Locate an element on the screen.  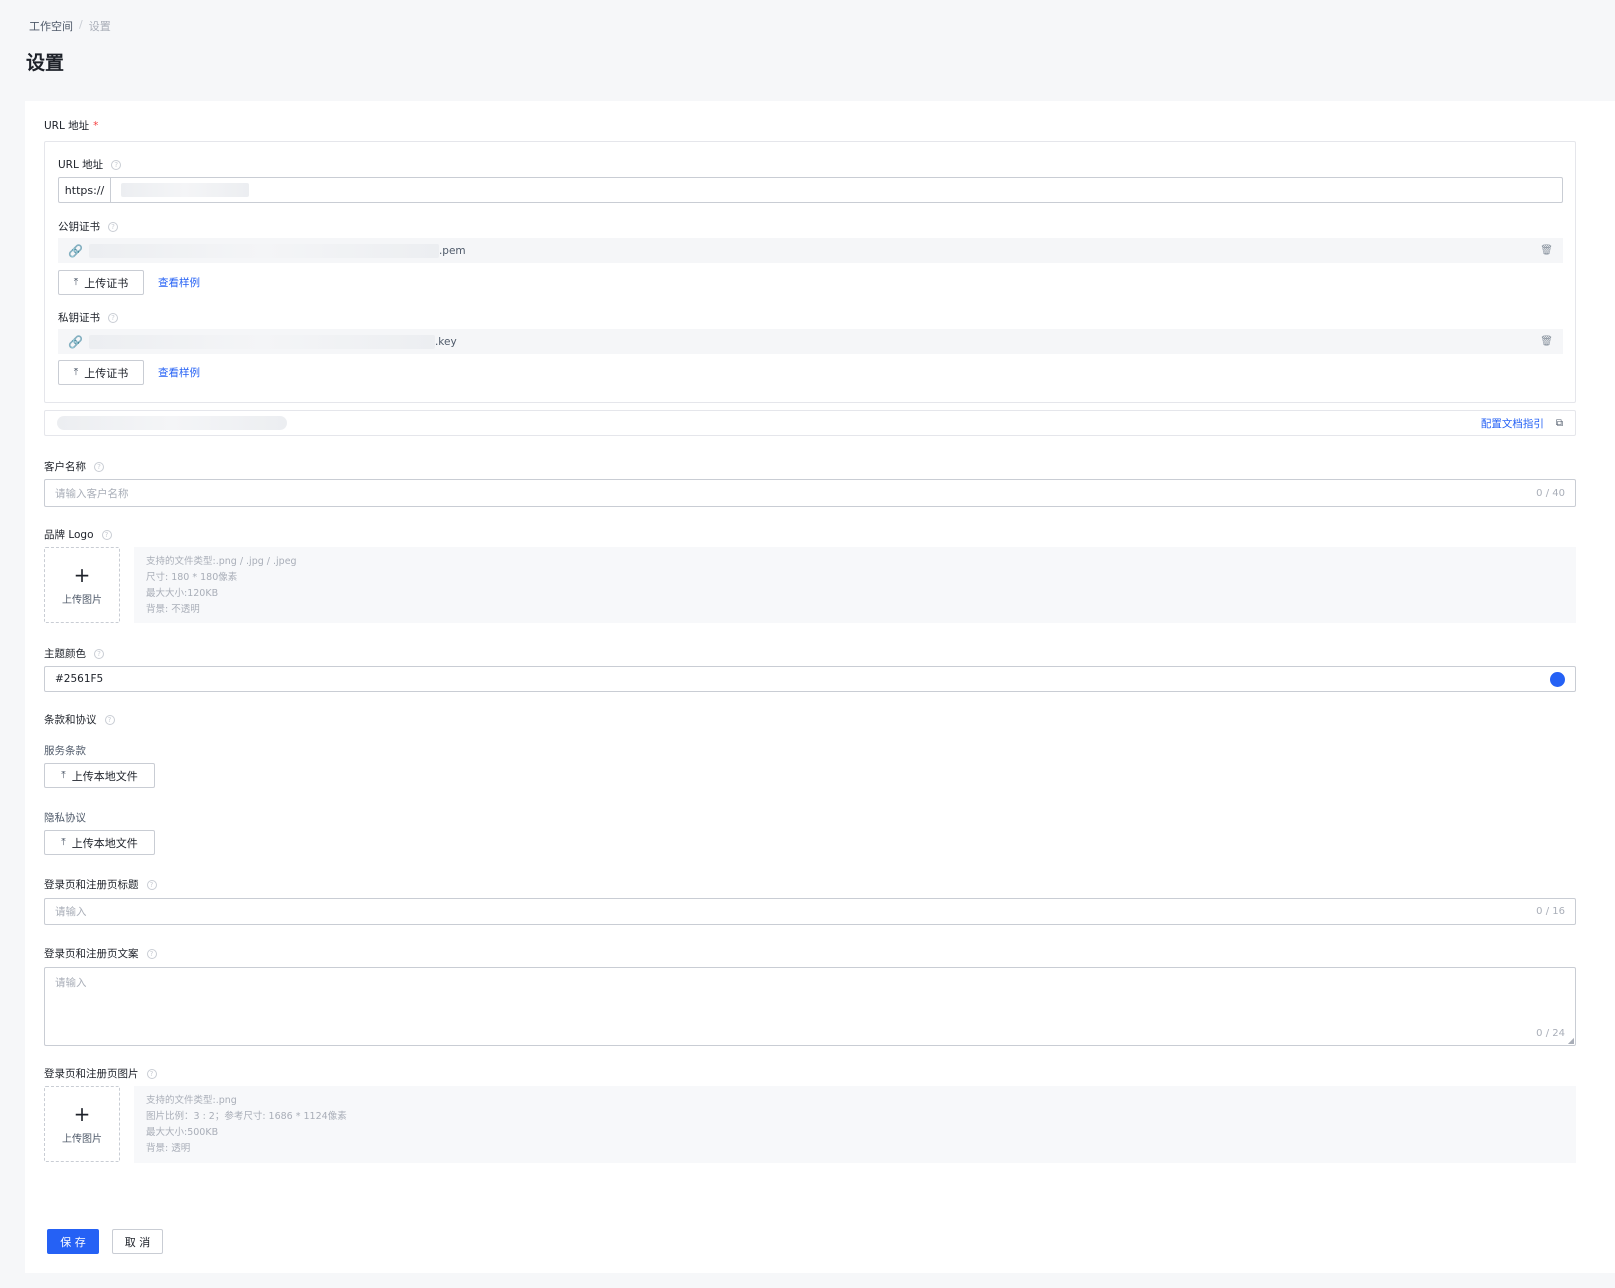
theme-color-input: #2561F5 is located at coordinates (810, 679).